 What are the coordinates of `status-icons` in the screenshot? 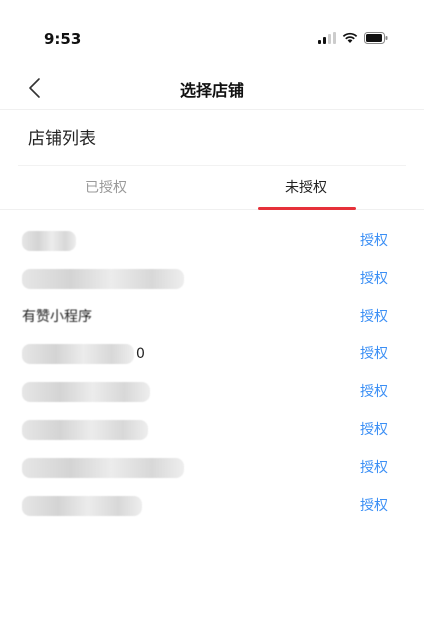 It's located at (353, 38).